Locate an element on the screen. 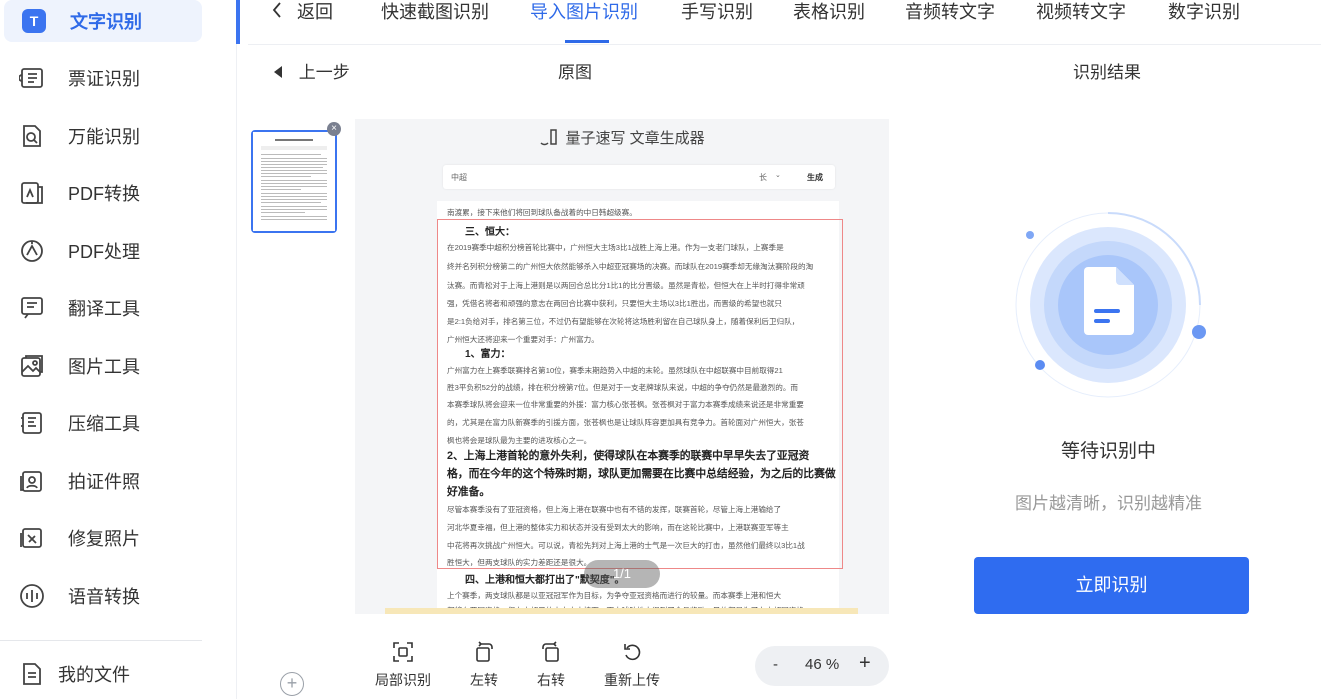 This screenshot has height=699, width=1321. sidebar-item-label: PDF处理 is located at coordinates (104, 252).